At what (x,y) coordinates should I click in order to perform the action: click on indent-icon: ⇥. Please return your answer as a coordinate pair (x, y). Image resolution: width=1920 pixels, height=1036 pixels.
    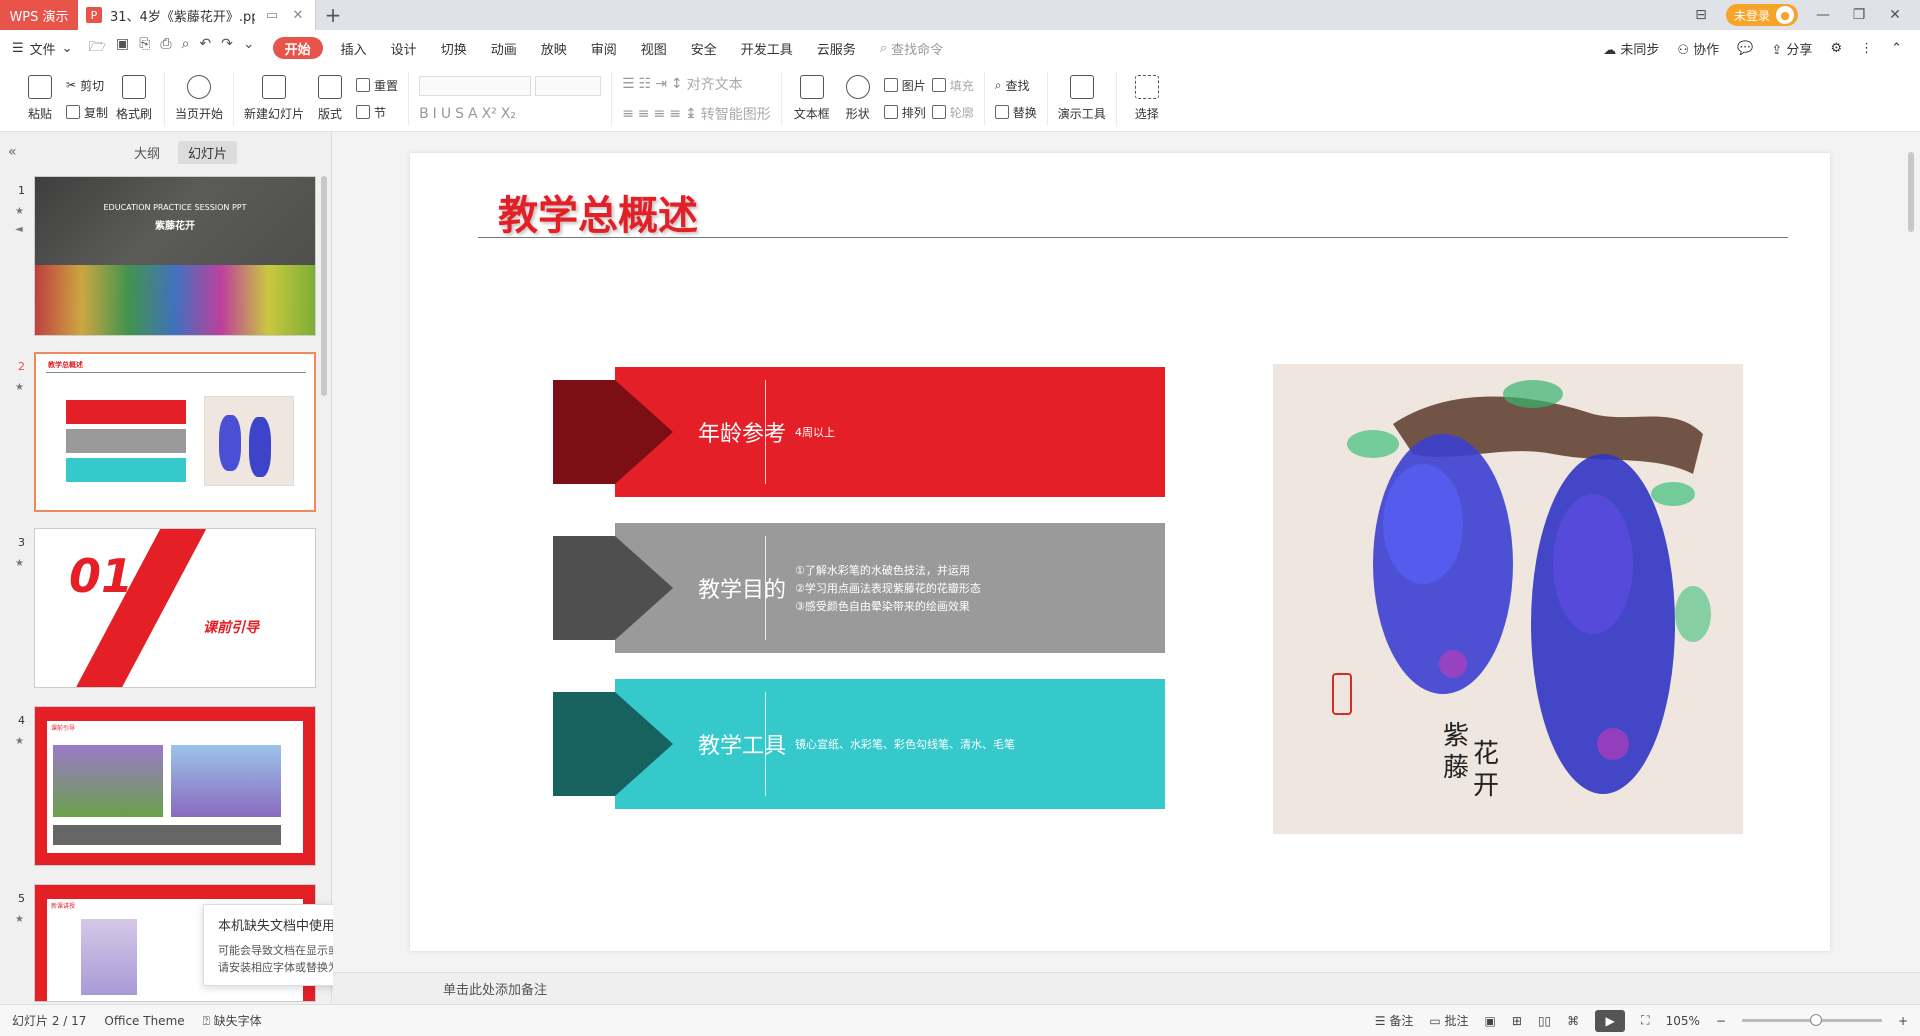
    Looking at the image, I should click on (661, 84).